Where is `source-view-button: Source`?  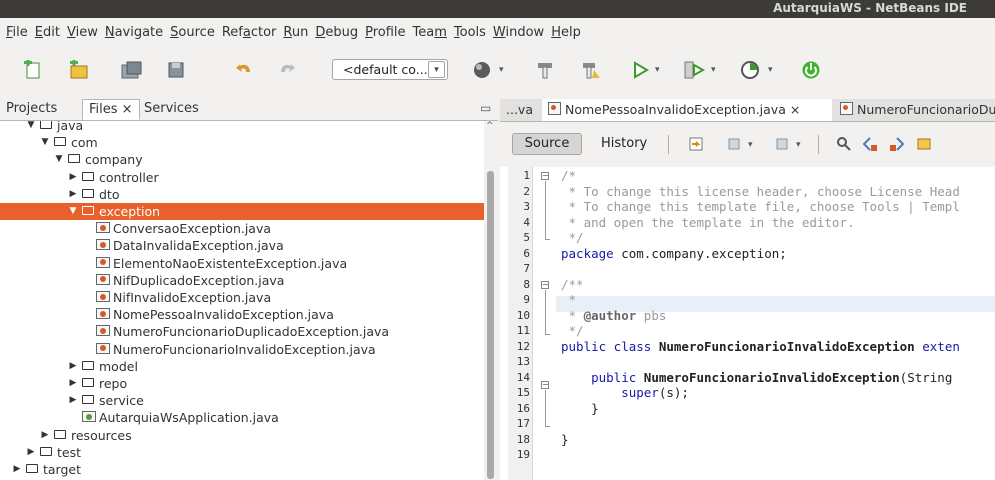 source-view-button: Source is located at coordinates (547, 144).